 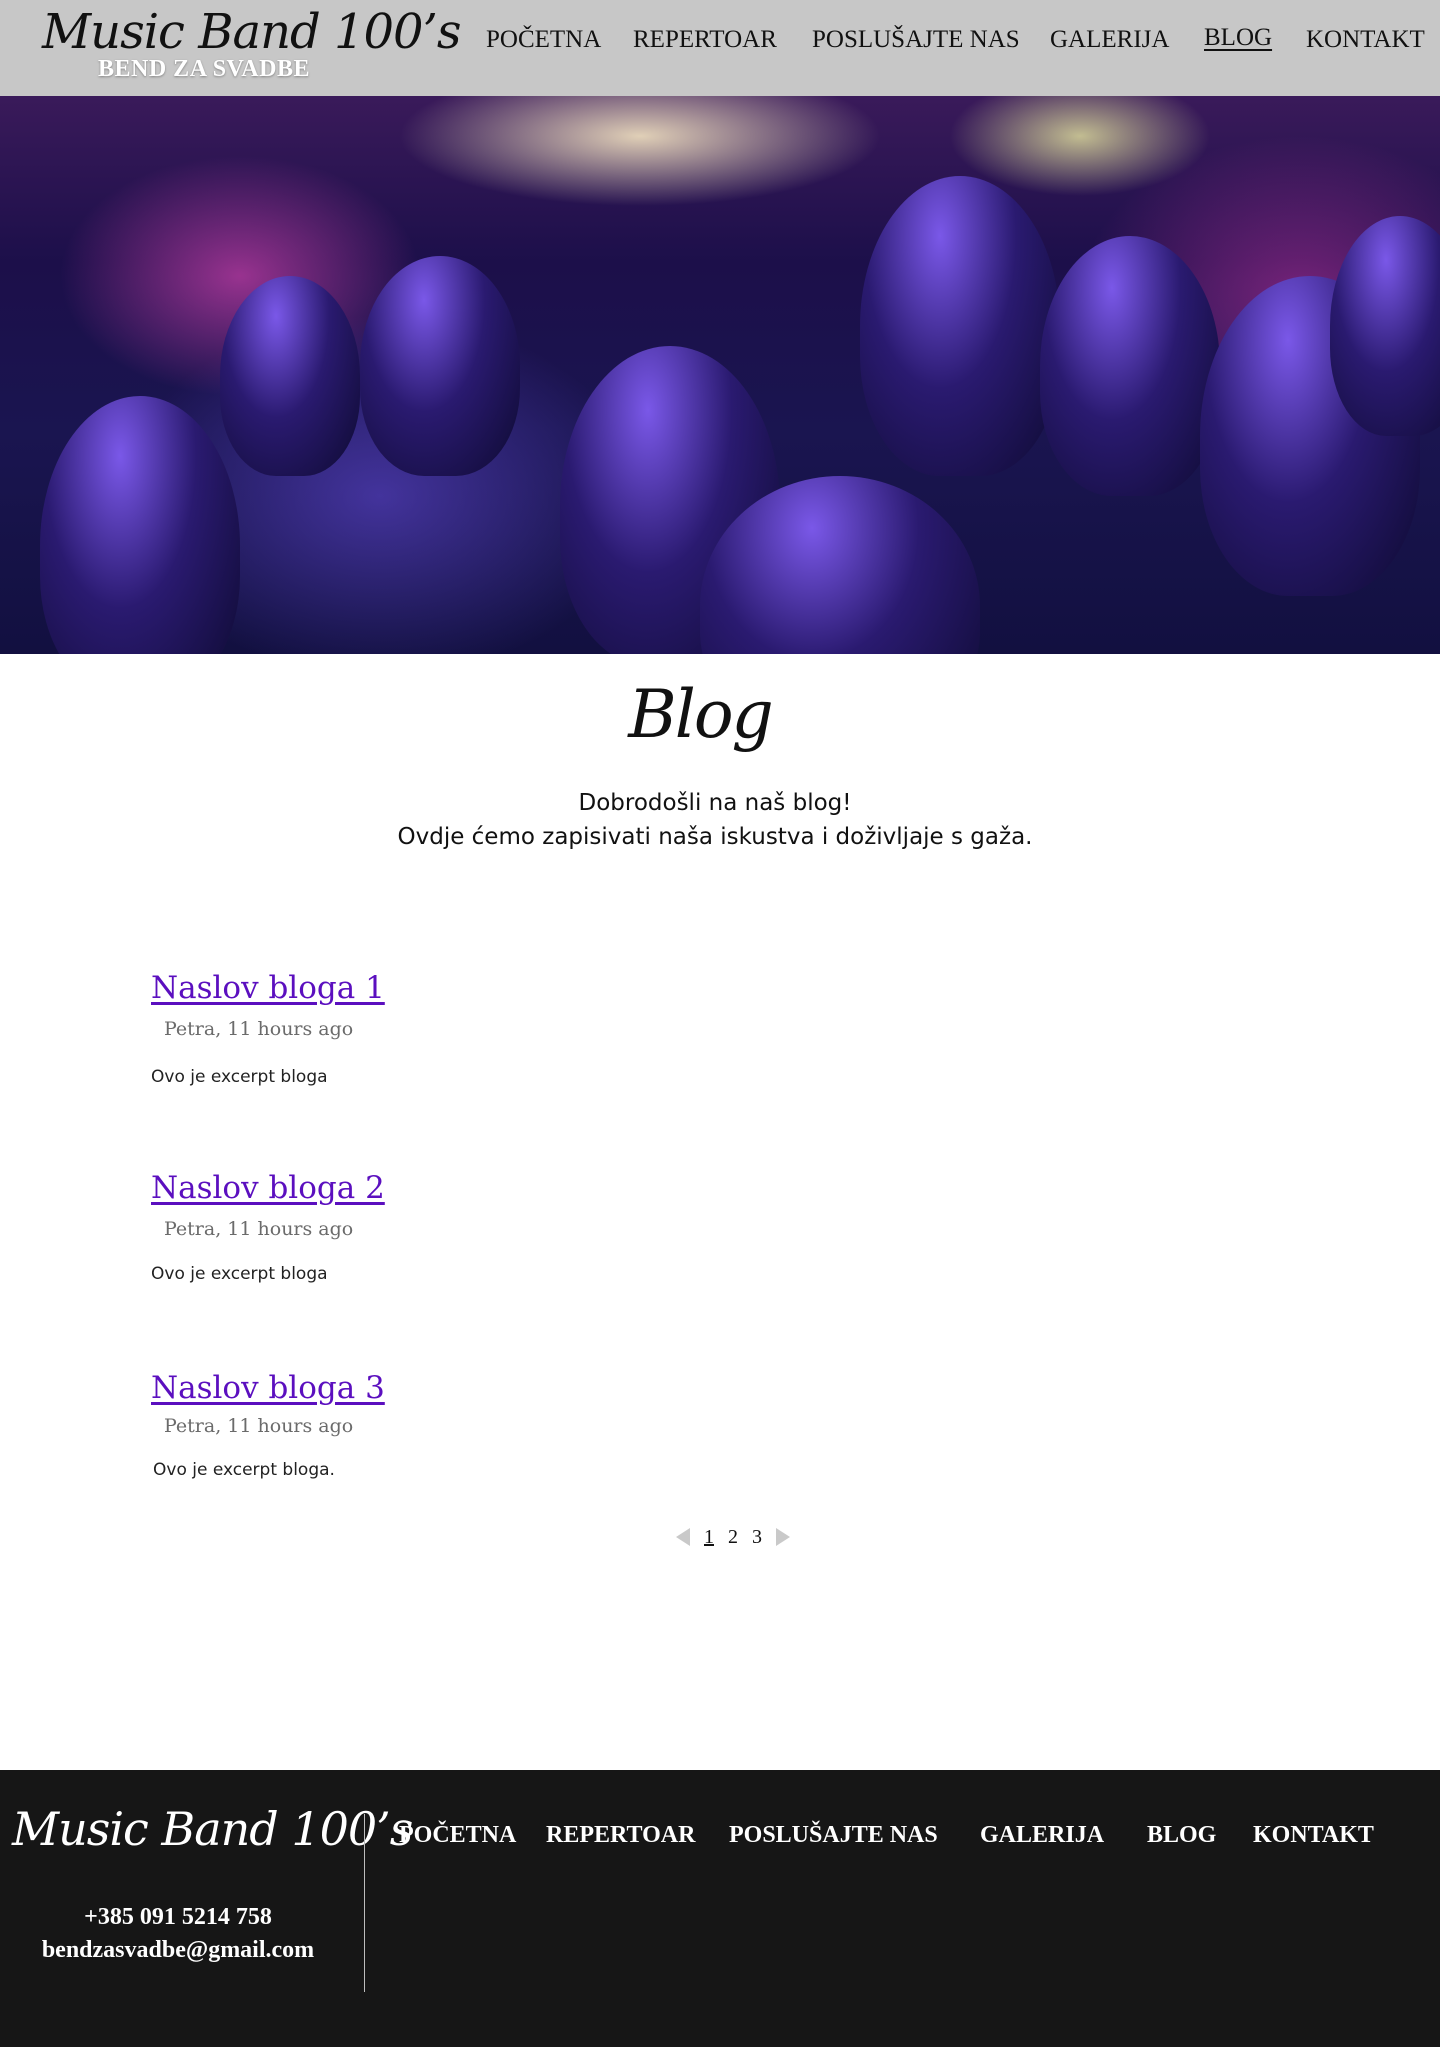 I want to click on page-link-2: 2, so click(x=733, y=1537).